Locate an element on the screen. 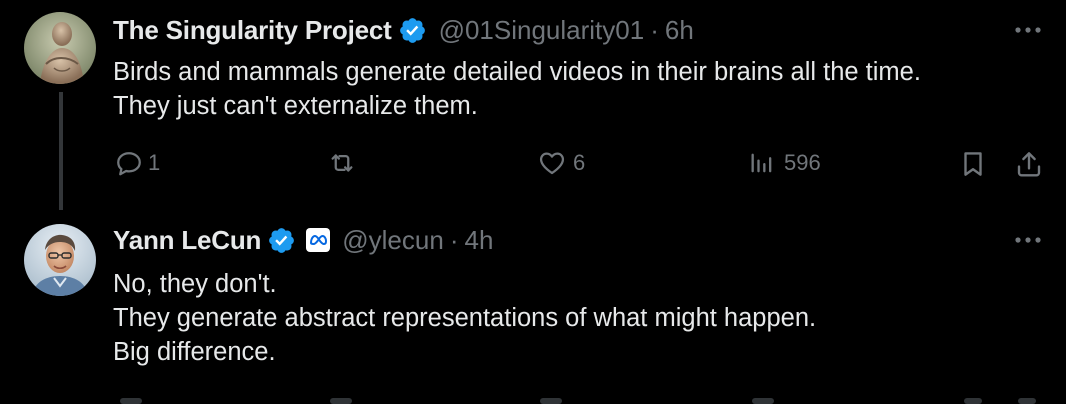 The width and height of the screenshot is (1066, 404). share-button is located at coordinates (1029, 164).